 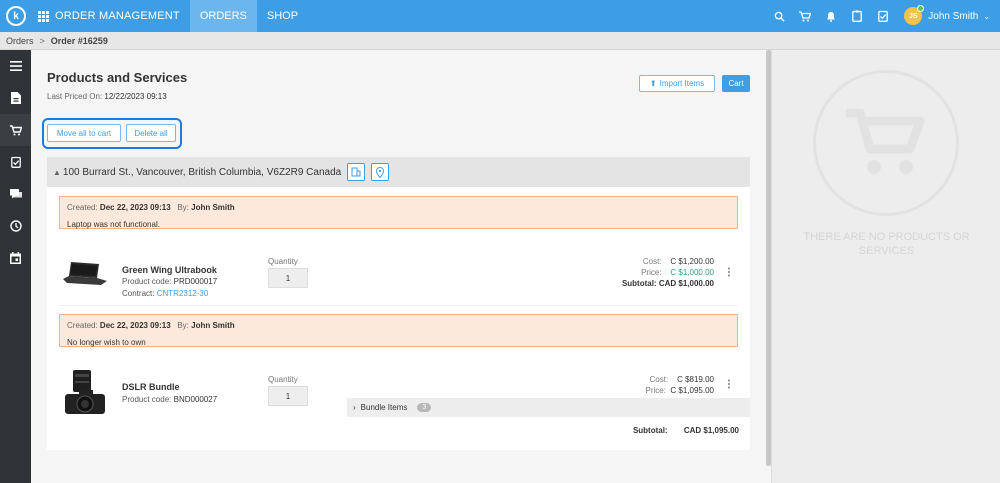 What do you see at coordinates (637, 390) in the screenshot?
I see `price-line: Price: C $1,095.00` at bounding box center [637, 390].